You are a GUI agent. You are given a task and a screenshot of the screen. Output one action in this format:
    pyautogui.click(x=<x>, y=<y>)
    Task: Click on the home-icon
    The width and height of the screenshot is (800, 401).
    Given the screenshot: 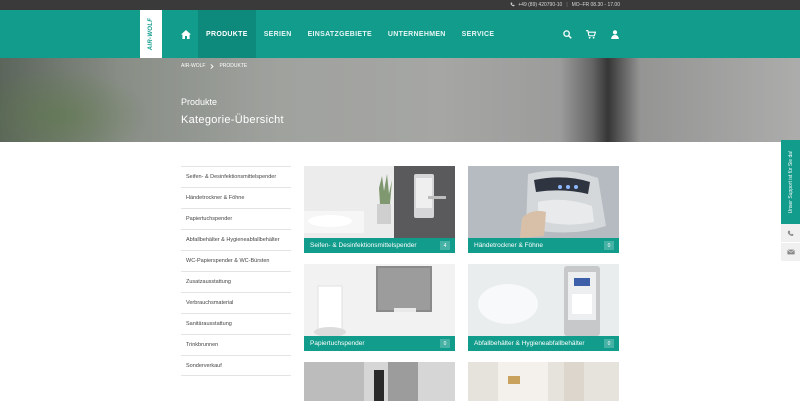 What is the action you would take?
    pyautogui.click(x=186, y=34)
    